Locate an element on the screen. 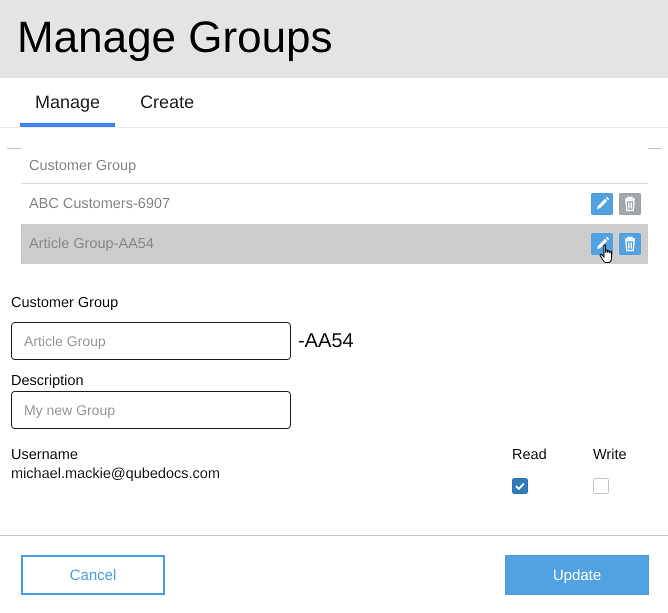 The width and height of the screenshot is (668, 613). trash-icon is located at coordinates (630, 244).